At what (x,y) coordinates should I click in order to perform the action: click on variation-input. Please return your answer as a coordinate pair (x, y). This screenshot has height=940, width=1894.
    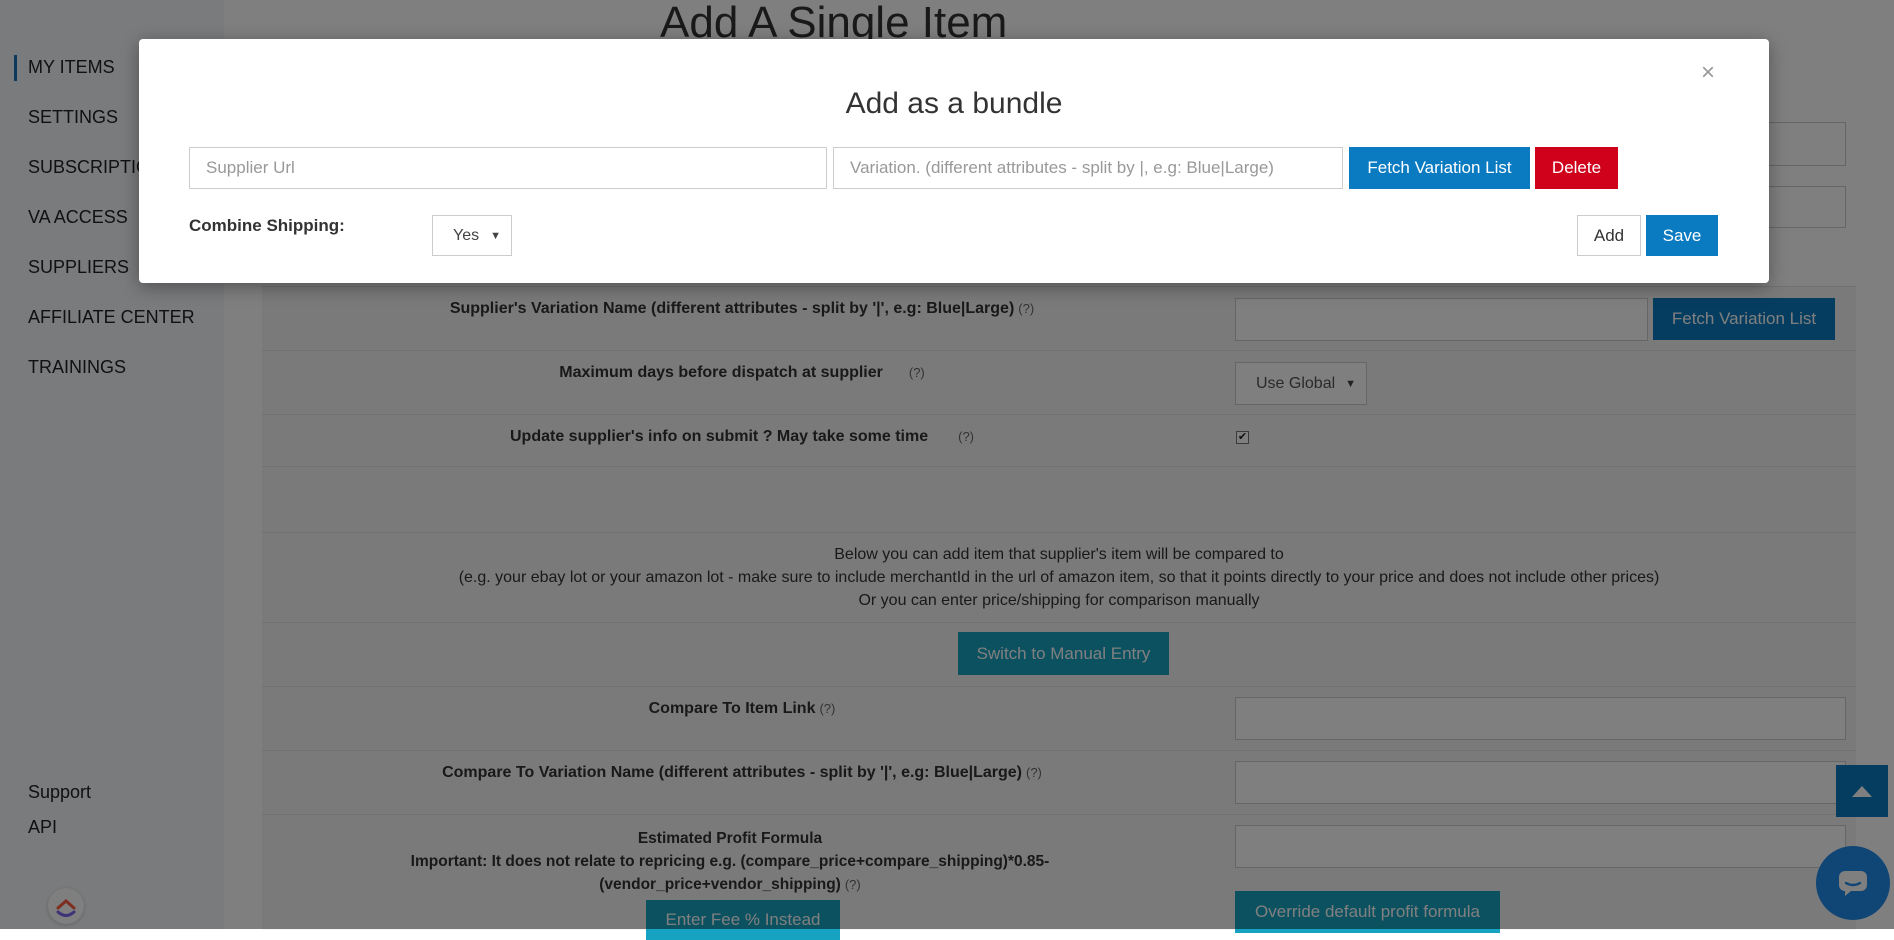
    Looking at the image, I should click on (1088, 168).